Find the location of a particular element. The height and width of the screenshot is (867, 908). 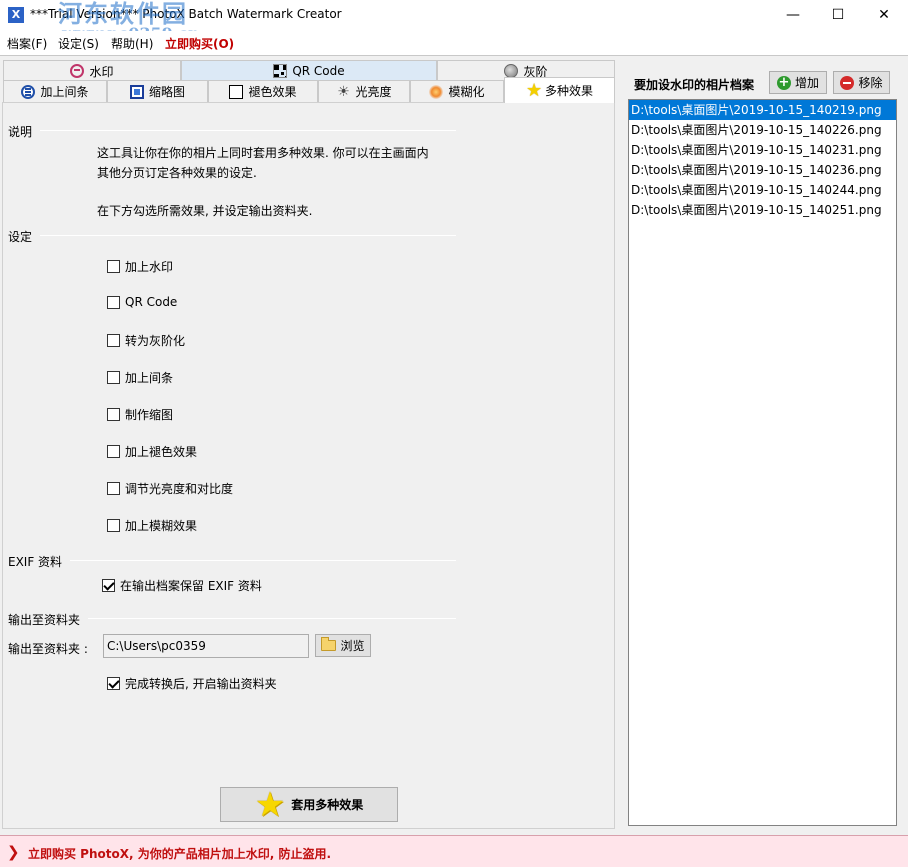

file-list-item: D:\tools\桌面图片\2019-10-15_140231.png is located at coordinates (762, 150).